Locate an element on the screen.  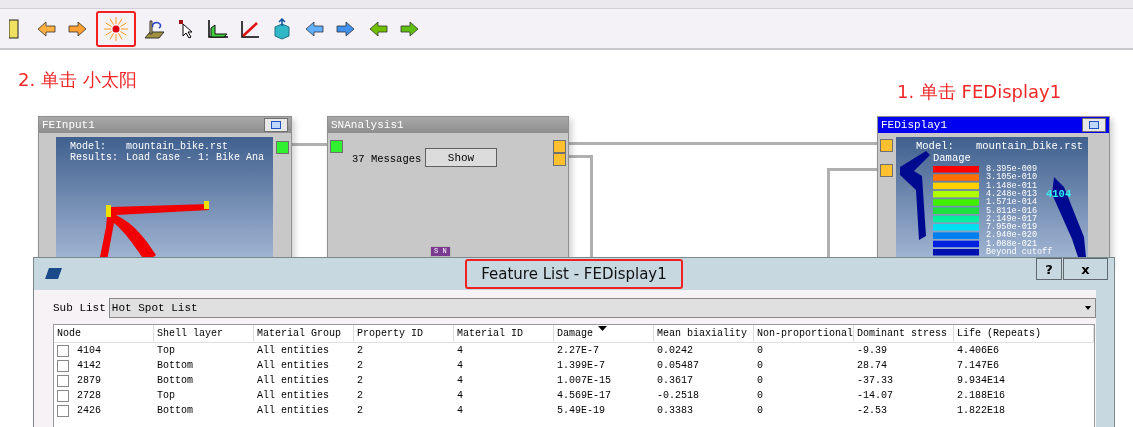
message-count: 37 Messages is located at coordinates (387, 159).